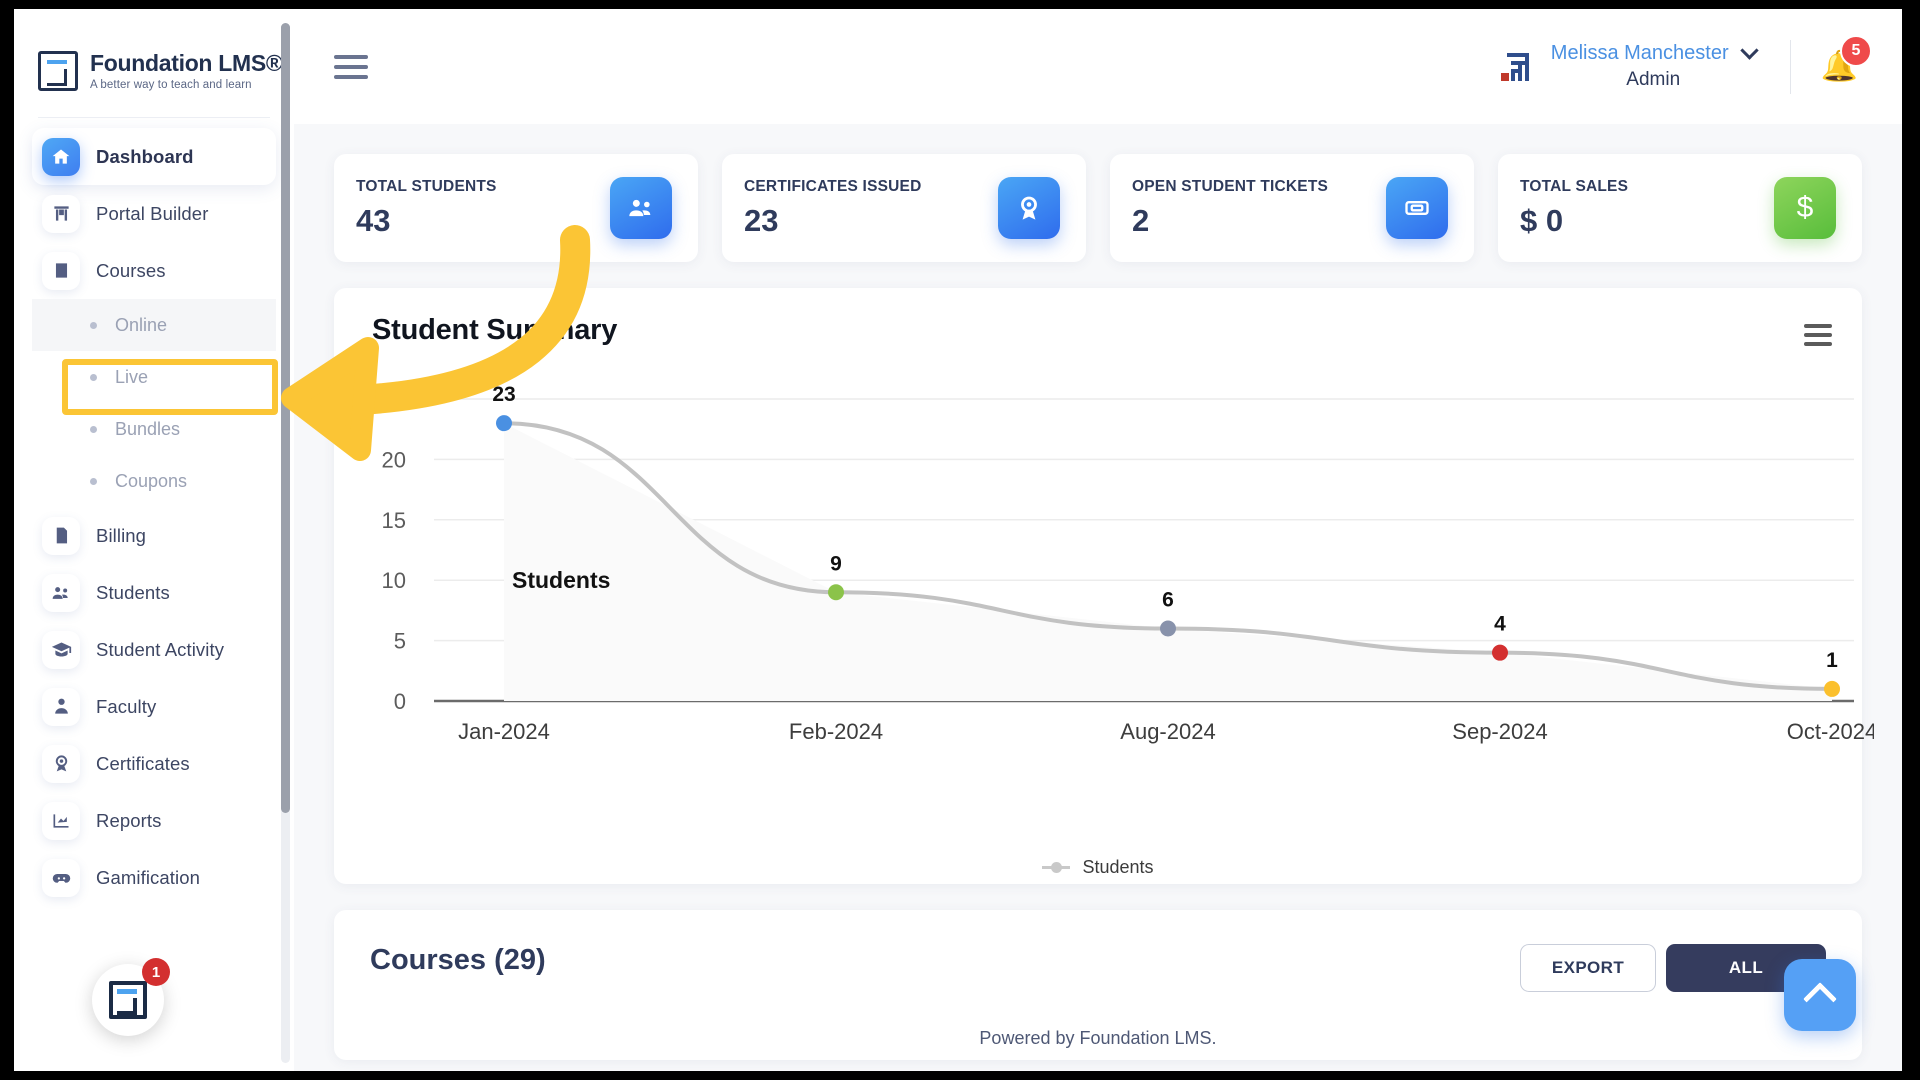  What do you see at coordinates (148, 877) in the screenshot?
I see `sidebar-item-label: Gamification` at bounding box center [148, 877].